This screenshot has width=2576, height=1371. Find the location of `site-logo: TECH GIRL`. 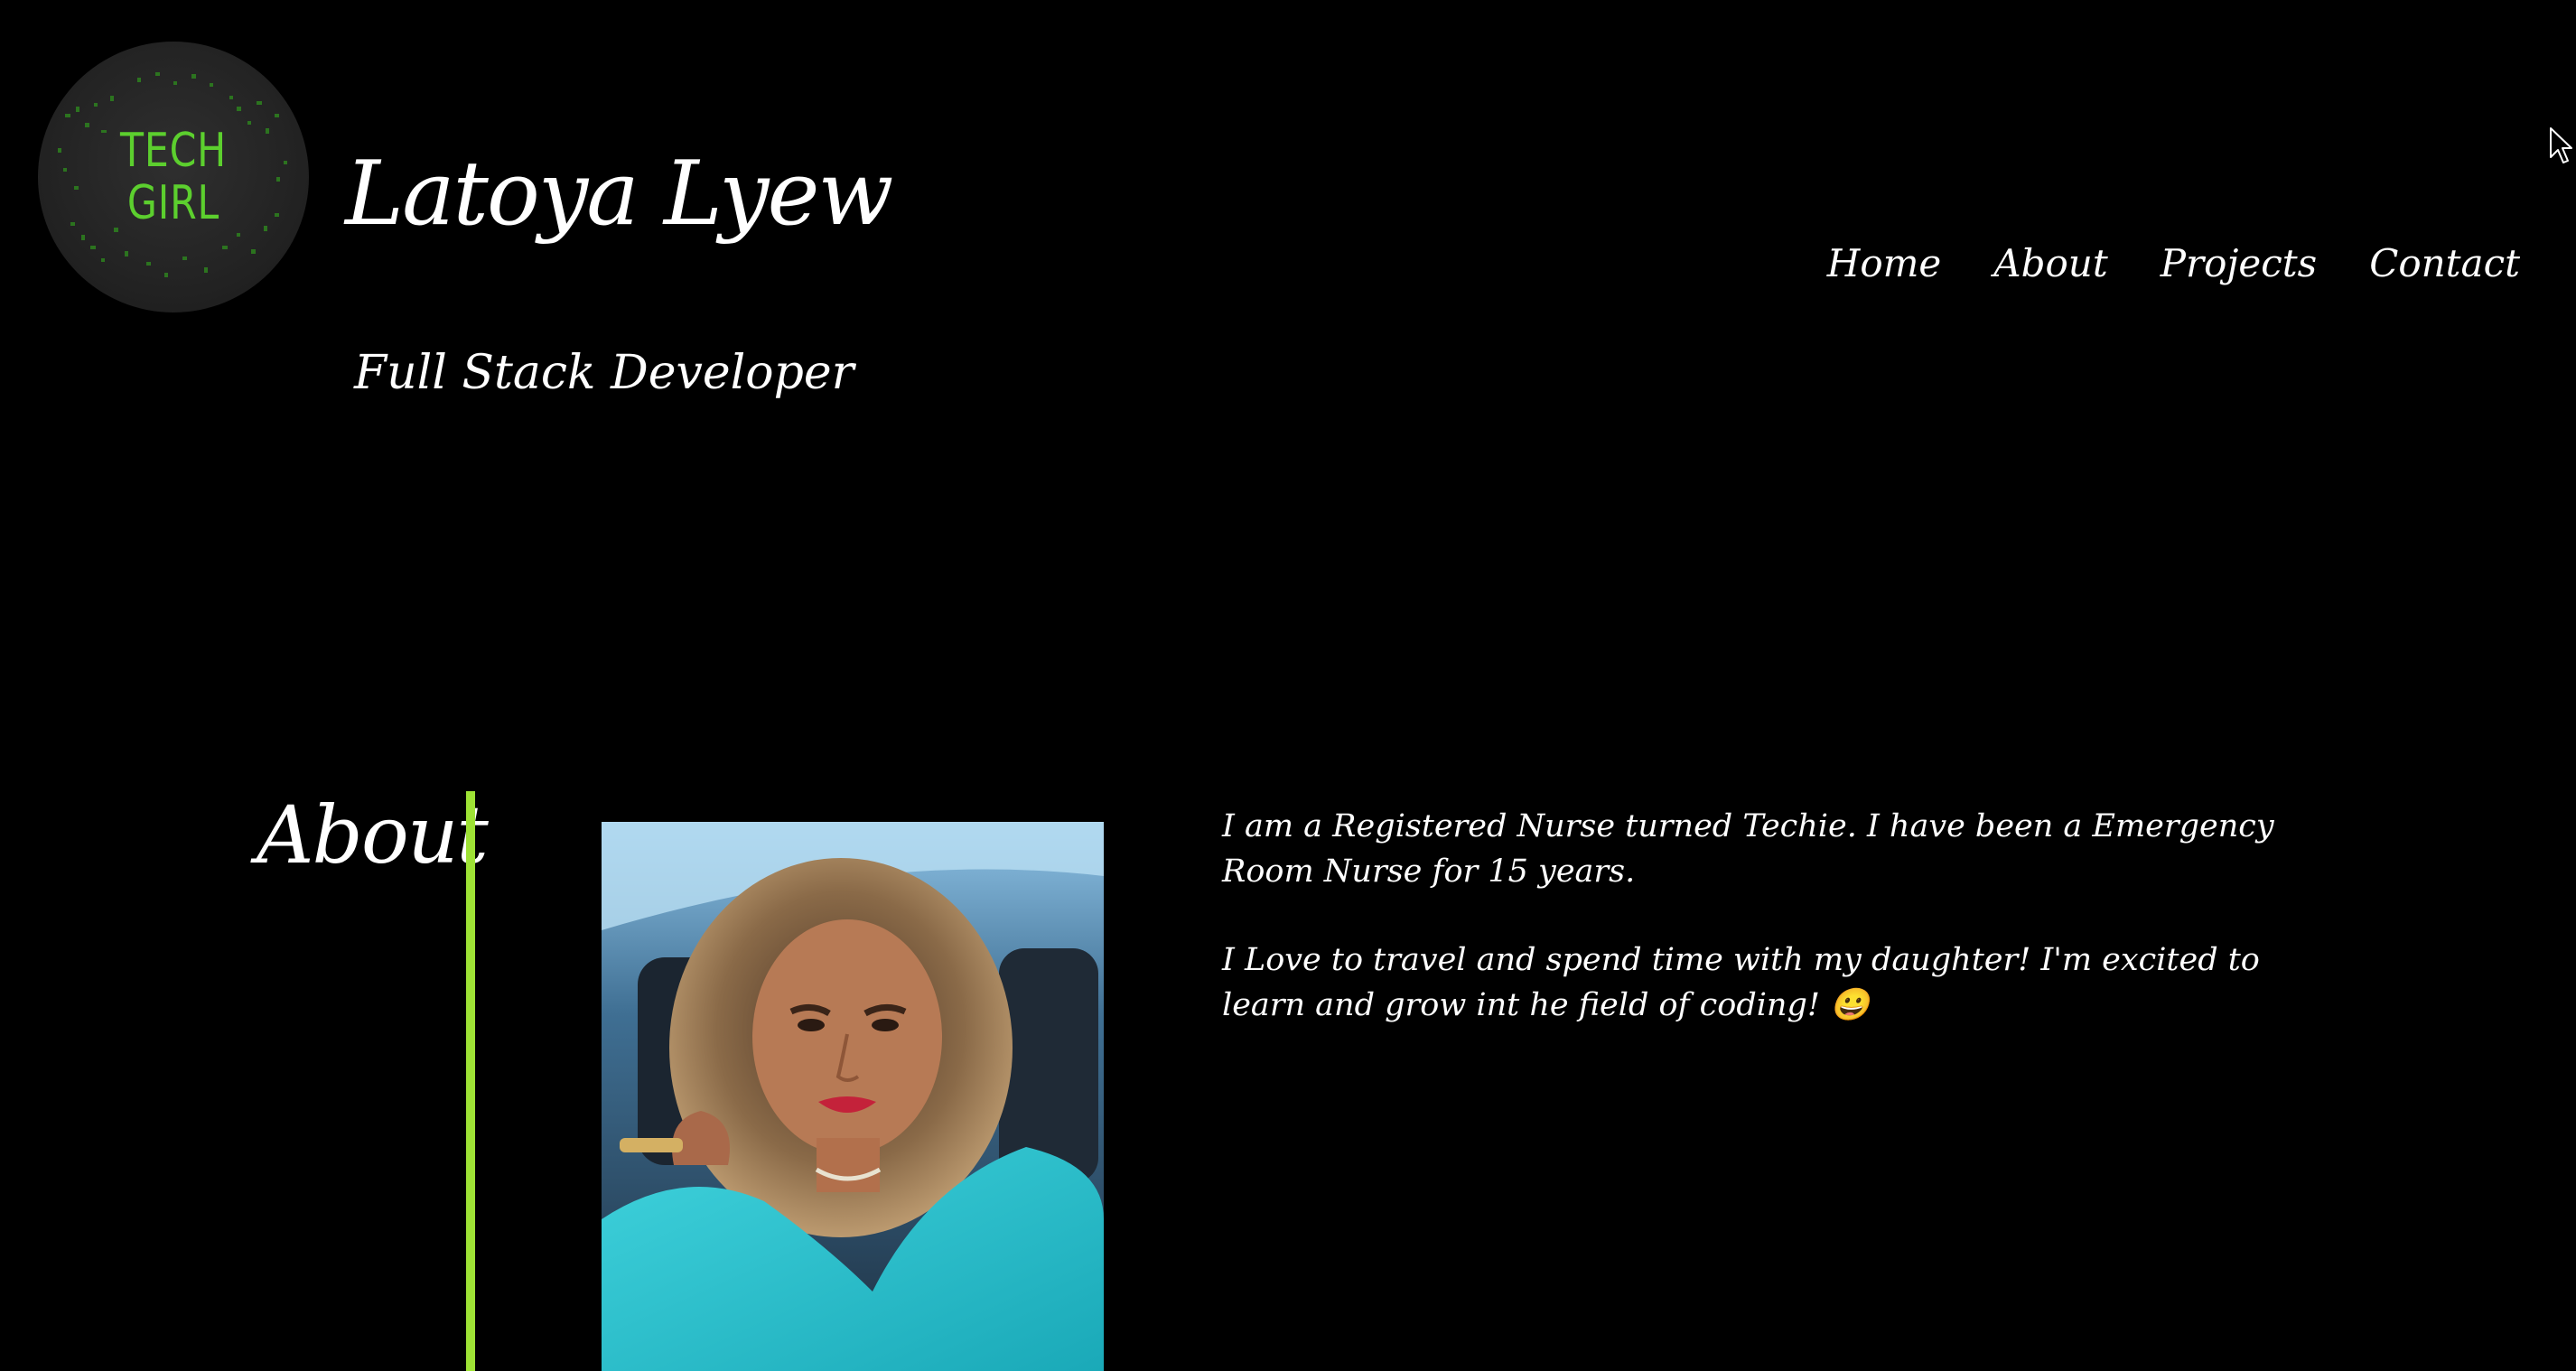

site-logo: TECH GIRL is located at coordinates (173, 177).